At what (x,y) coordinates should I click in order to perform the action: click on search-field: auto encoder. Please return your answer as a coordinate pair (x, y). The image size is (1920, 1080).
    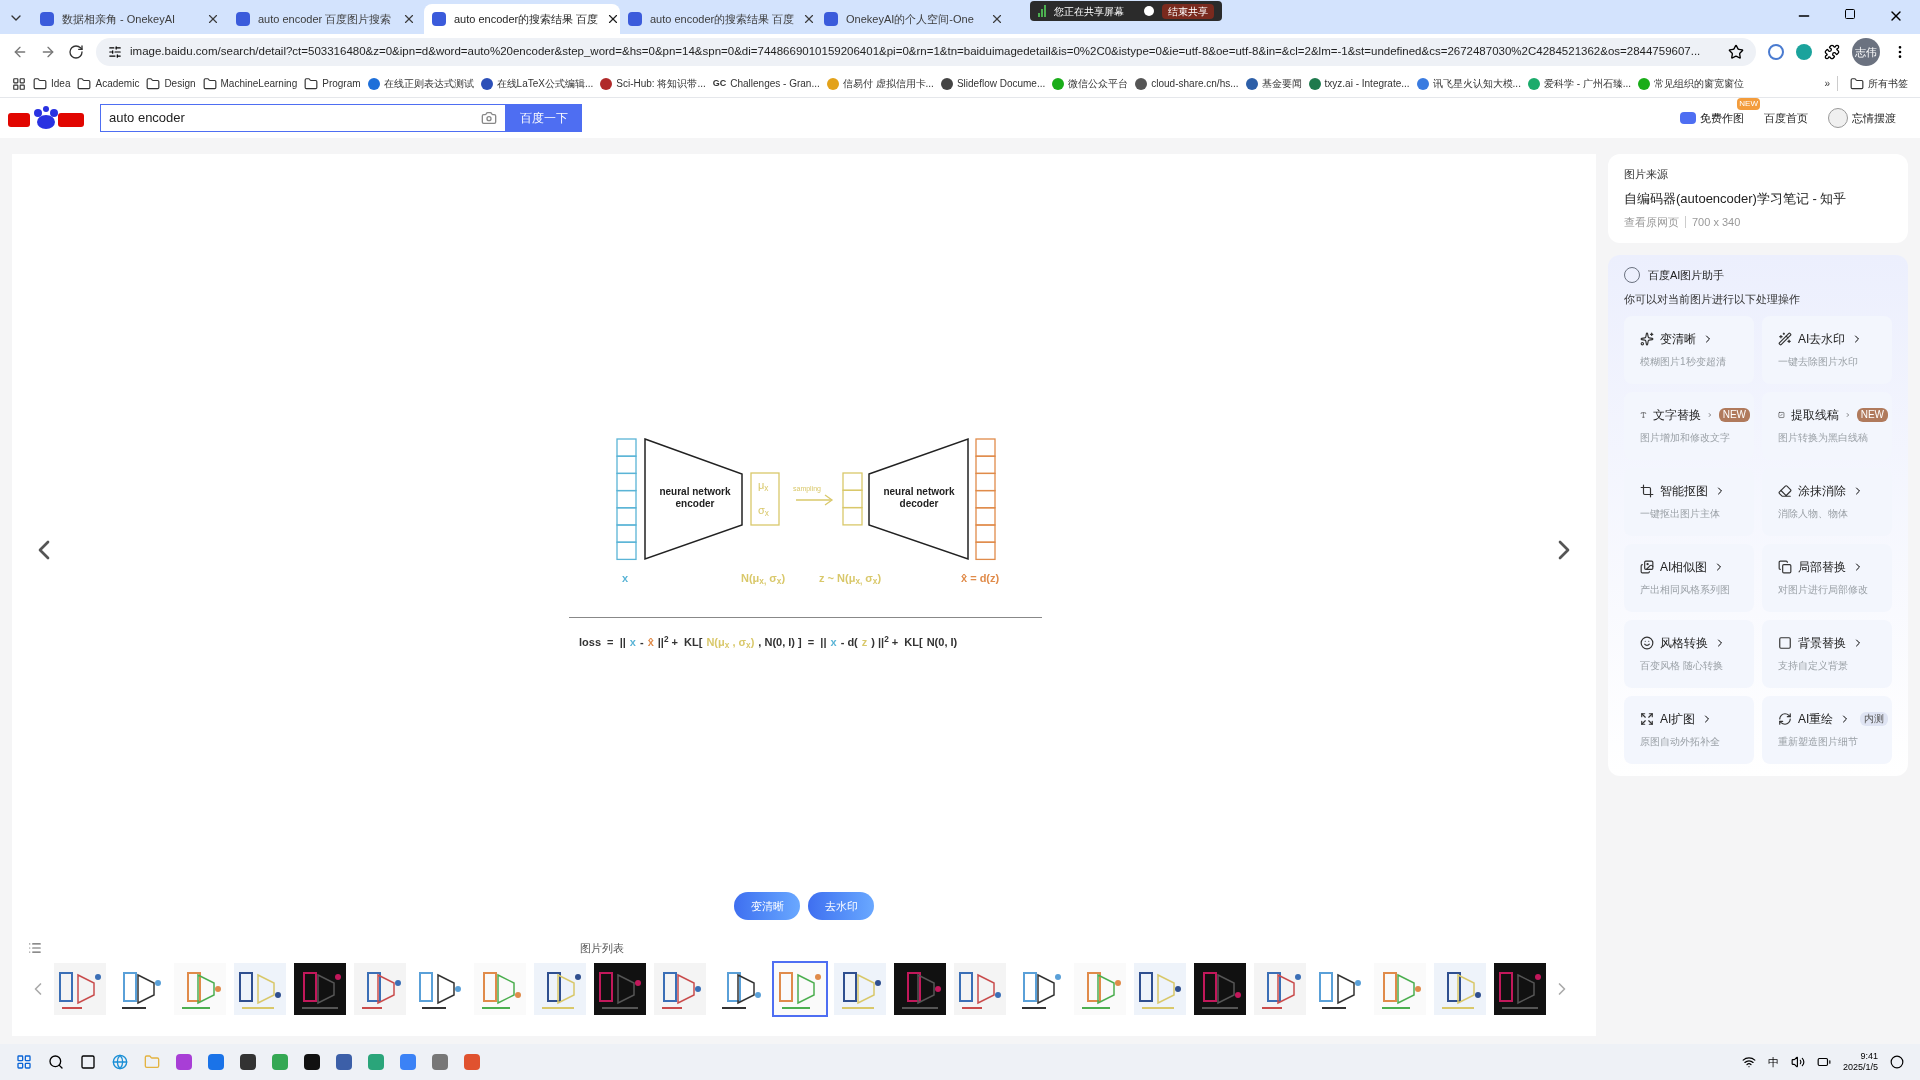
    Looking at the image, I should click on (303, 118).